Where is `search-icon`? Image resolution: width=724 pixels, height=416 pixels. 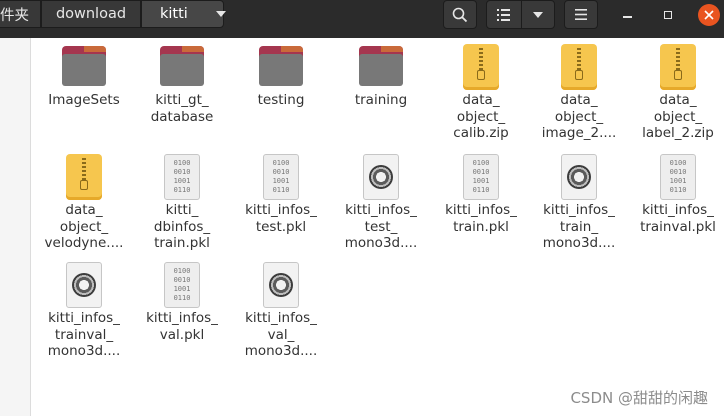 search-icon is located at coordinates (460, 14).